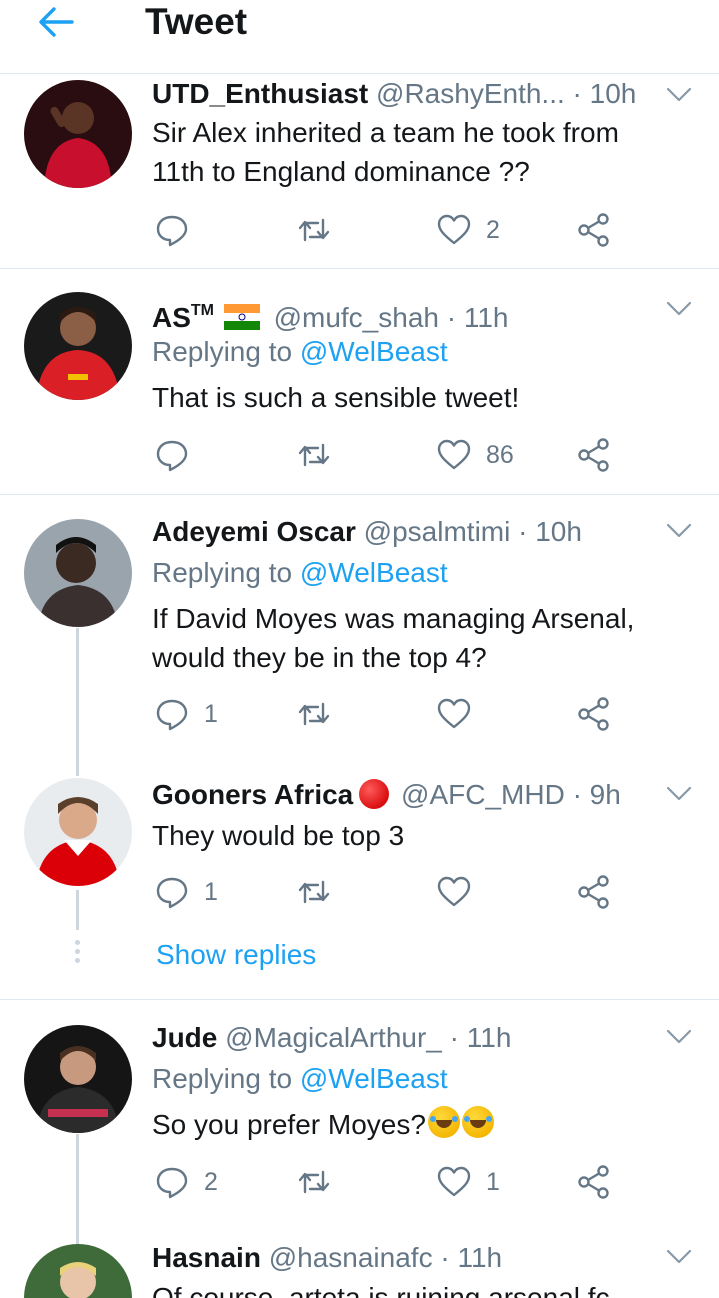  What do you see at coordinates (600, 93) in the screenshot?
I see `timestamp: · 10h` at bounding box center [600, 93].